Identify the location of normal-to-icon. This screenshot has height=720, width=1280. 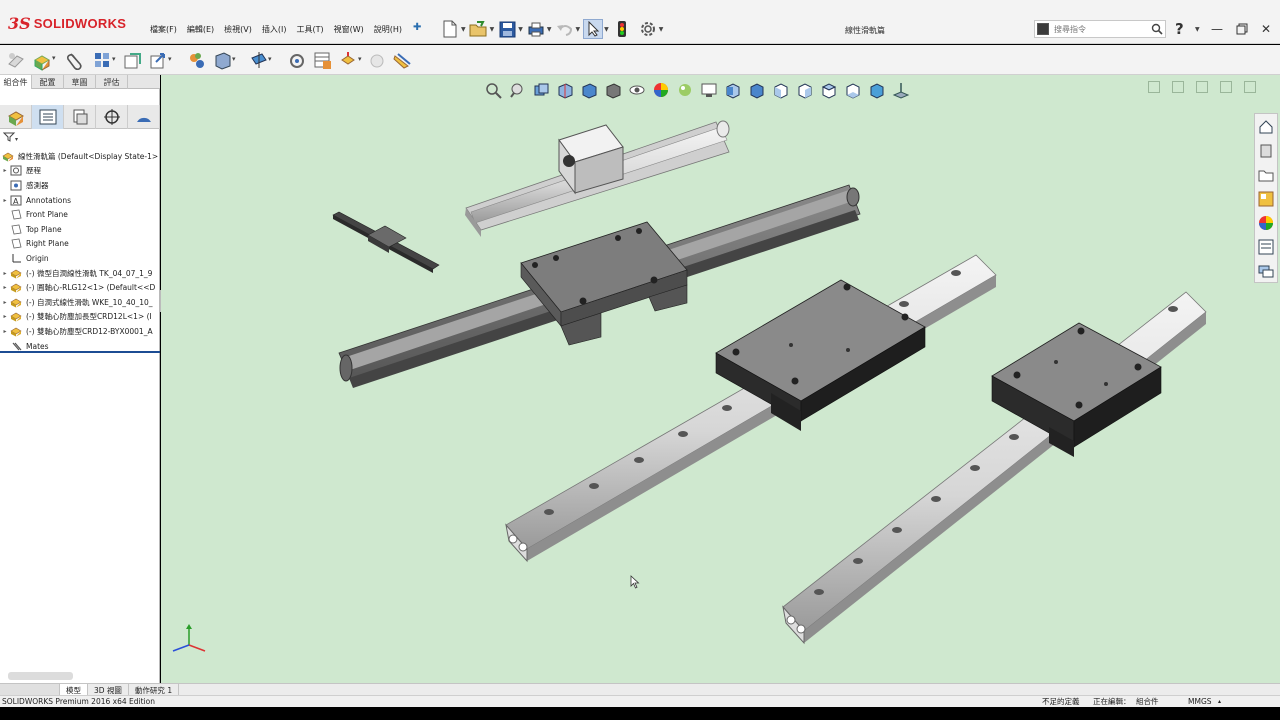
(901, 90).